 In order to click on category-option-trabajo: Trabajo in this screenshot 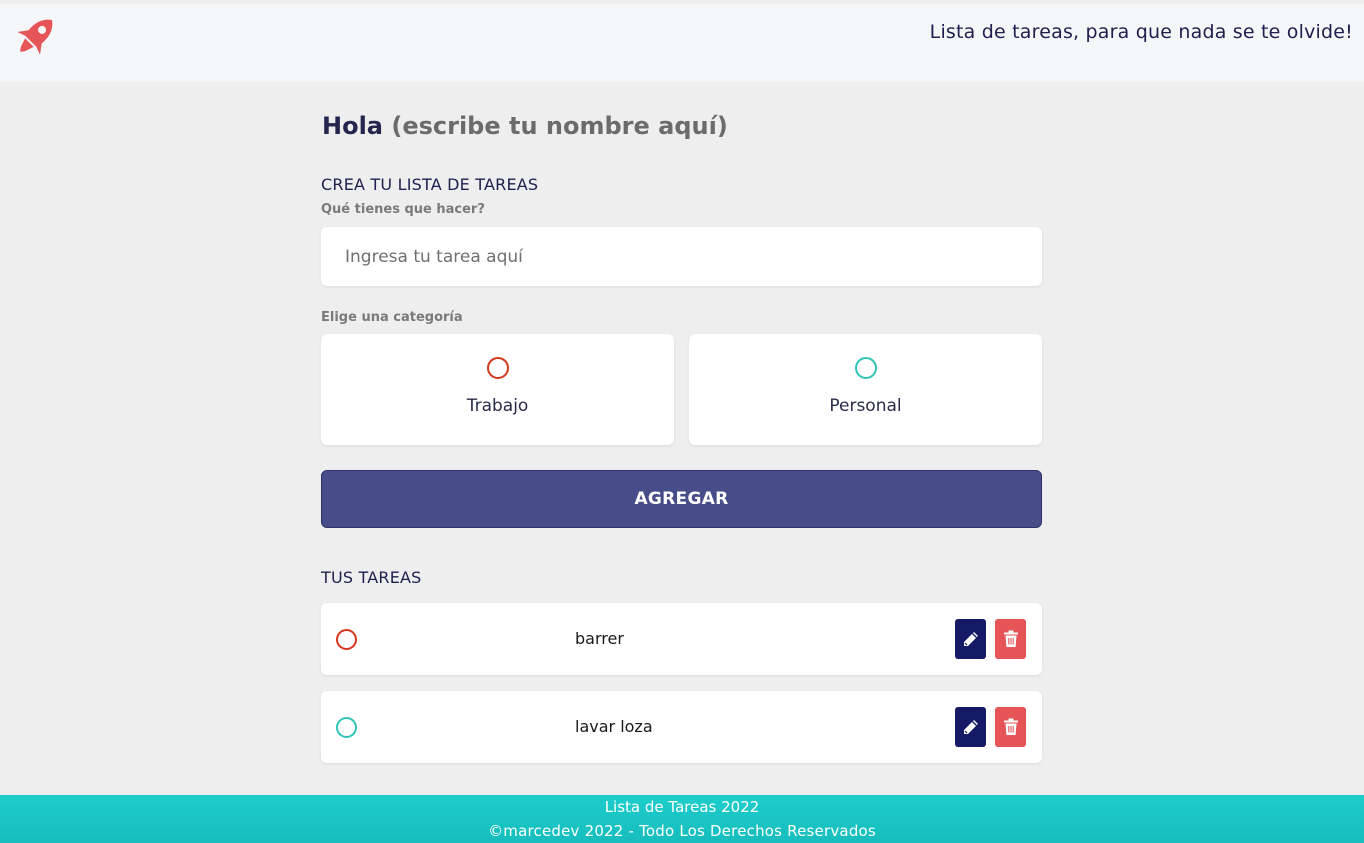, I will do `click(497, 389)`.